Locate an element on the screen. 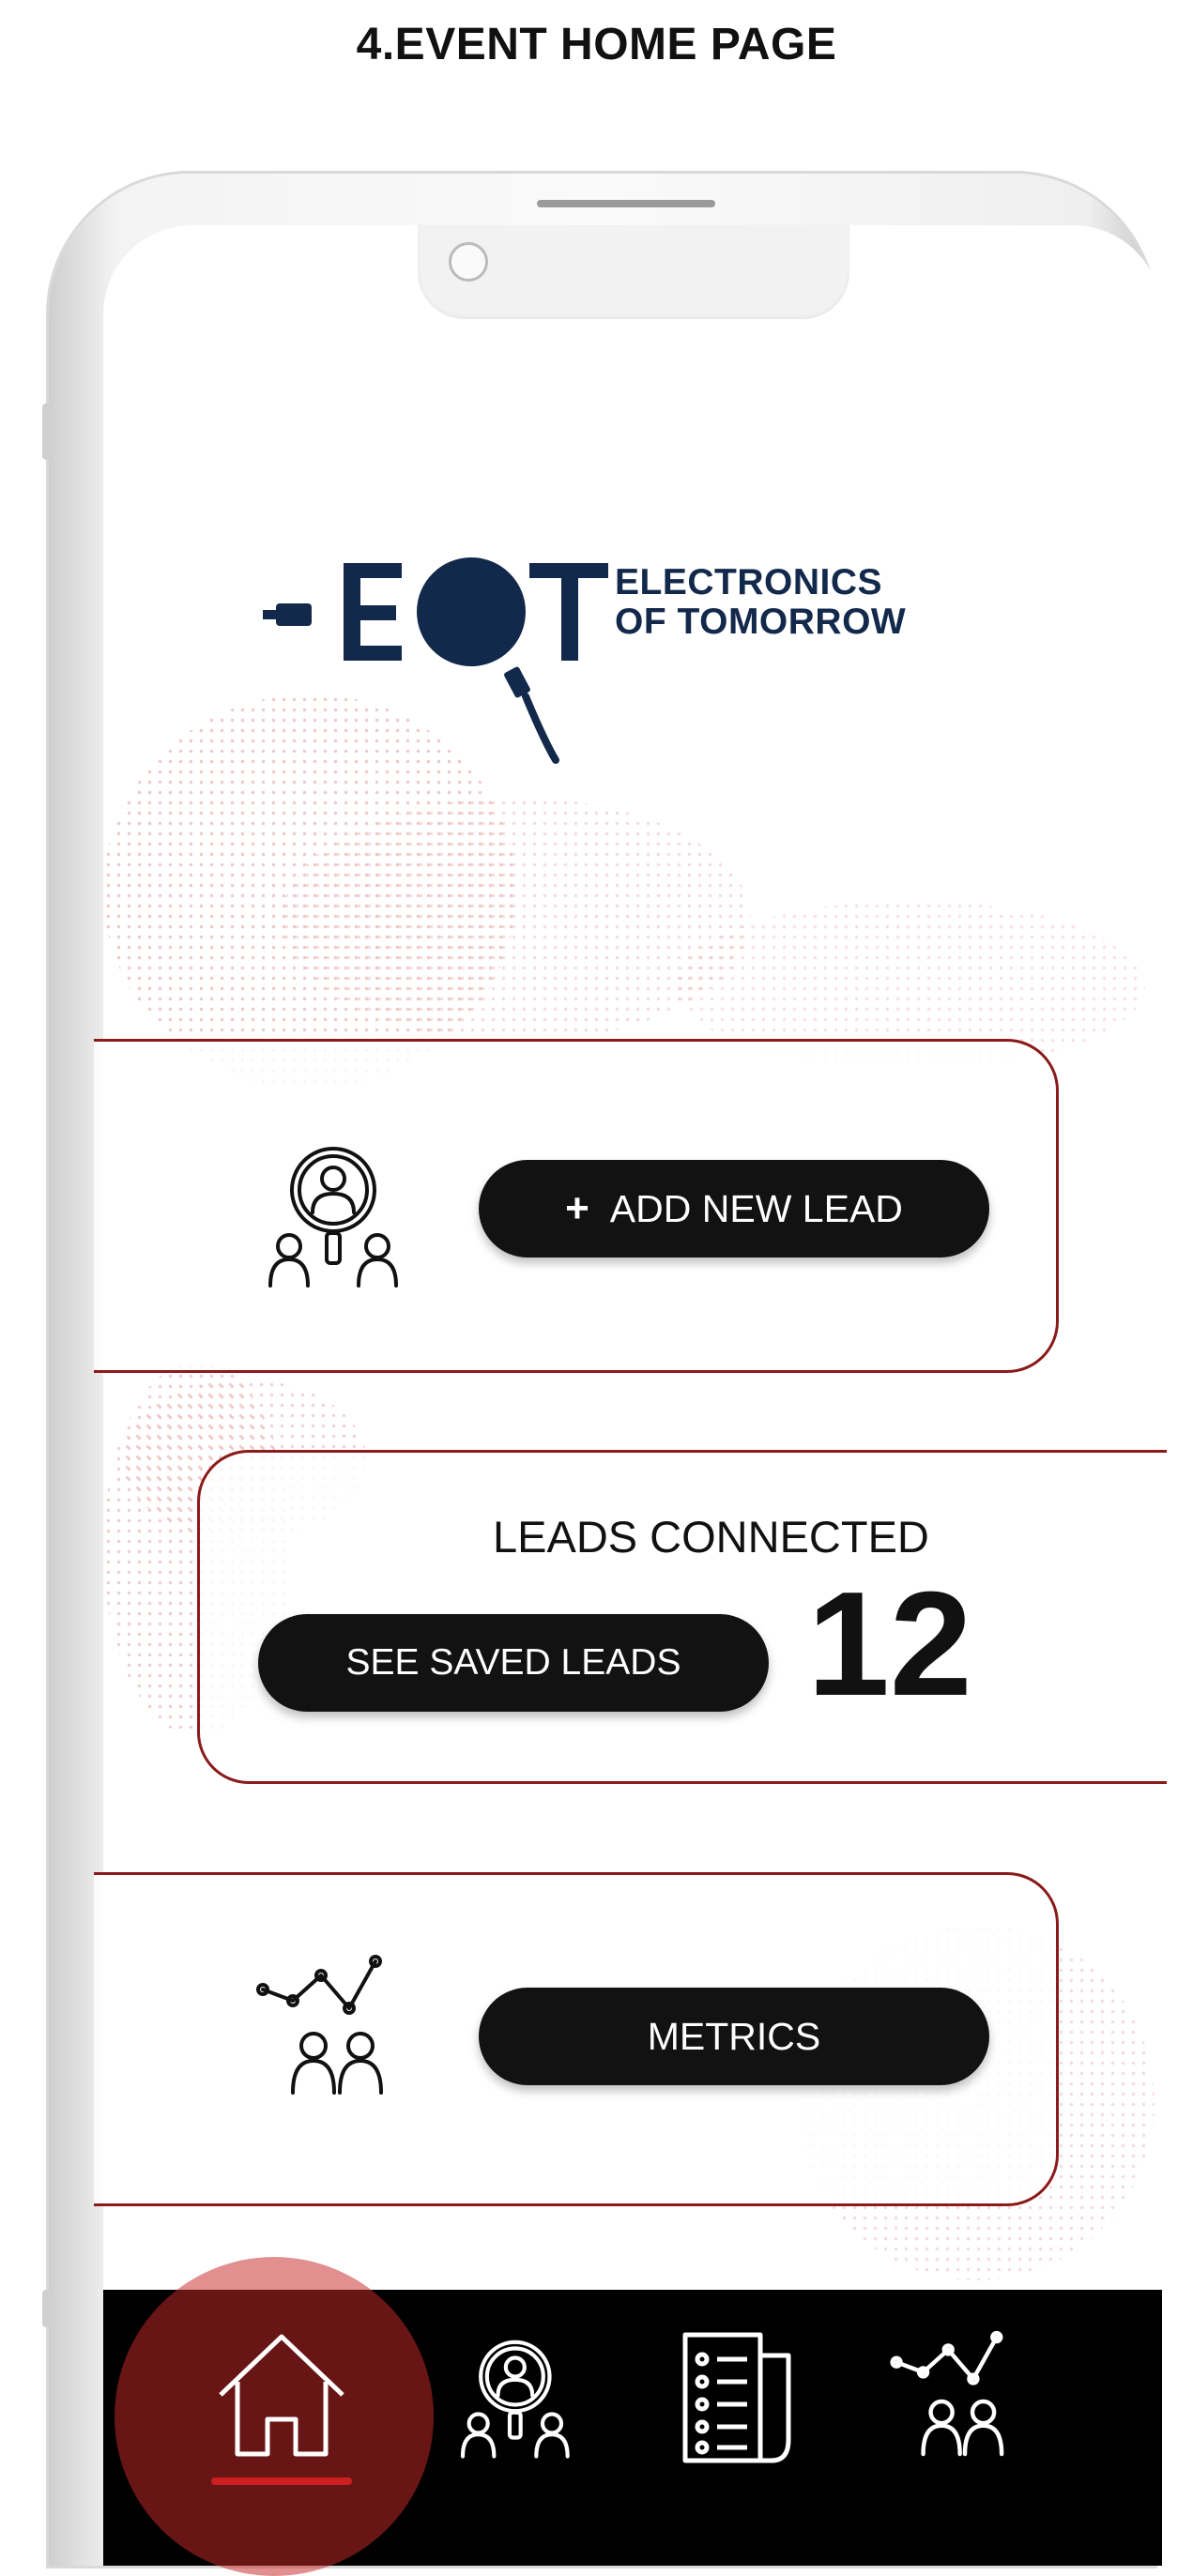 This screenshot has width=1193, height=2576. metrics-button: METRICS is located at coordinates (734, 2036).